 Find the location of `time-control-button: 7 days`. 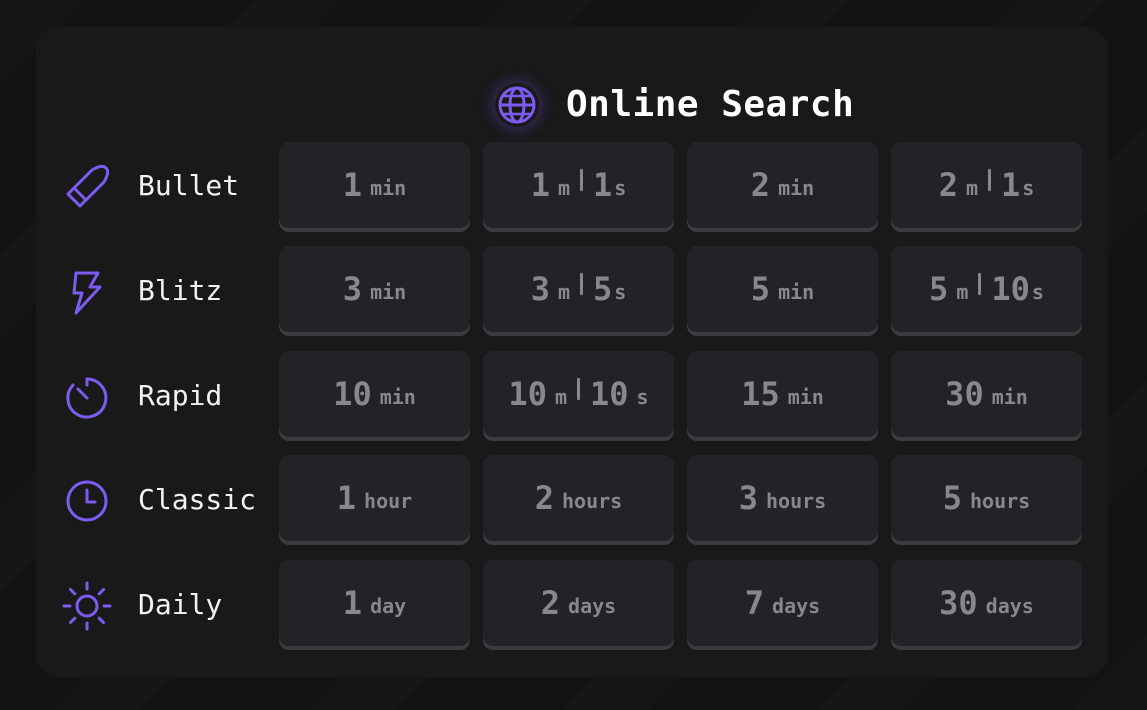

time-control-button: 7 days is located at coordinates (782, 603).